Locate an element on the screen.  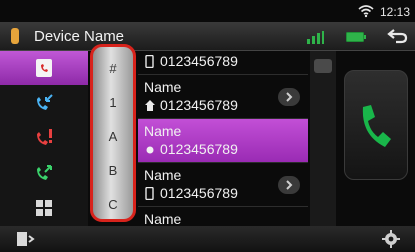
sidebar-item-keypad is located at coordinates (44, 208).